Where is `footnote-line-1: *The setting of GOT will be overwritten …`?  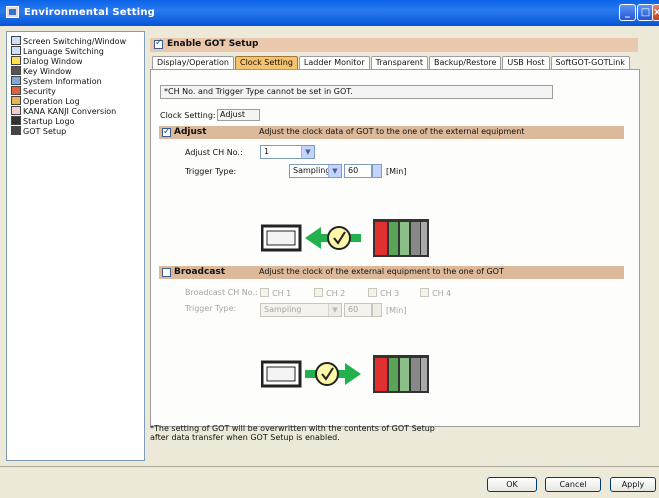
footnote-line-1: *The setting of GOT will be overwritten … is located at coordinates (292, 428).